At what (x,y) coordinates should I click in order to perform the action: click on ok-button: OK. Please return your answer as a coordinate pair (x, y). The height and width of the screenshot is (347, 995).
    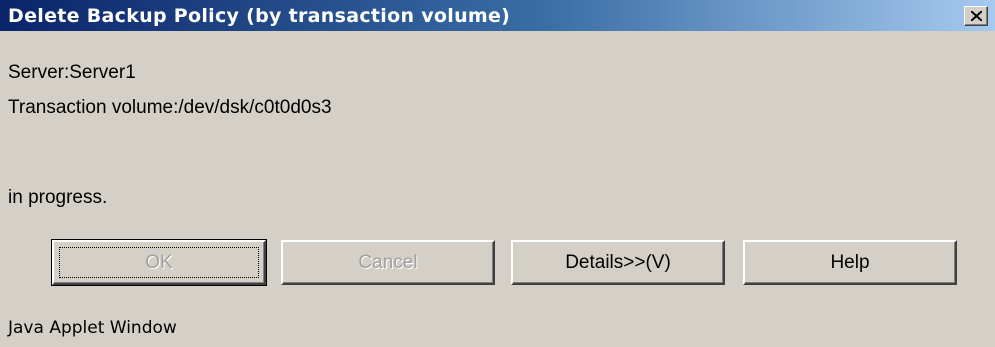
    Looking at the image, I should click on (159, 262).